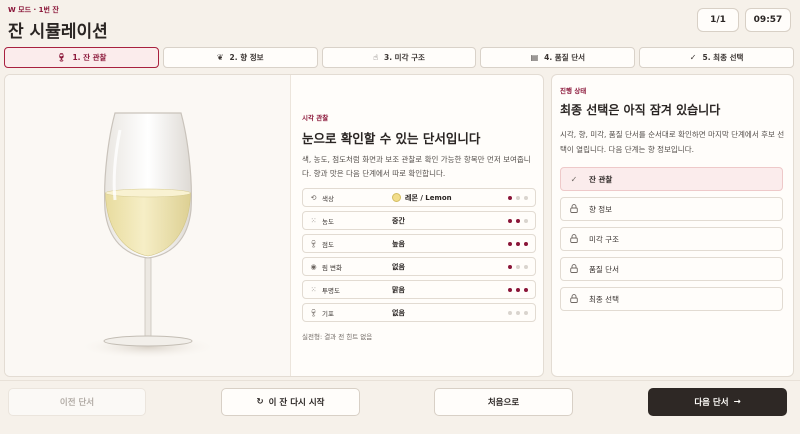  I want to click on glass-icon: 🍷︎, so click(61, 57).